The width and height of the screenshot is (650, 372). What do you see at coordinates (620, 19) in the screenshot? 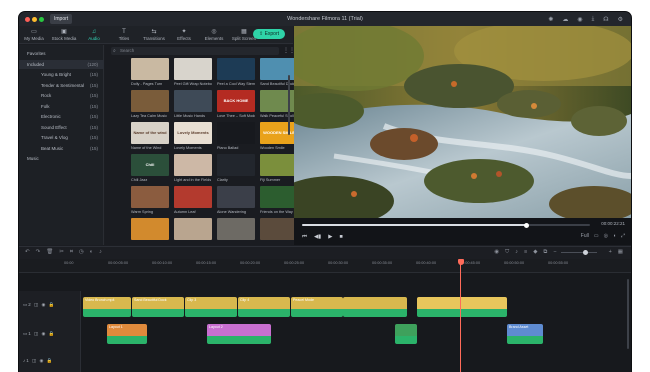
I see `settings-icon: ⚙` at bounding box center [620, 19].